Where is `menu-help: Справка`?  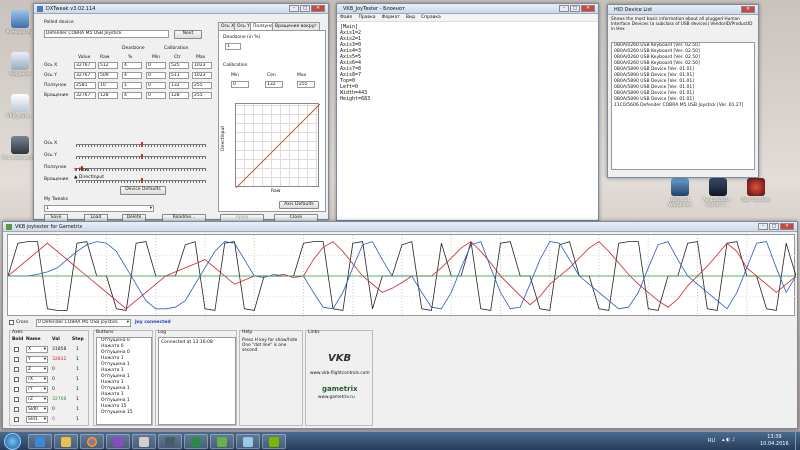
menu-help: Справка is located at coordinates (431, 17).